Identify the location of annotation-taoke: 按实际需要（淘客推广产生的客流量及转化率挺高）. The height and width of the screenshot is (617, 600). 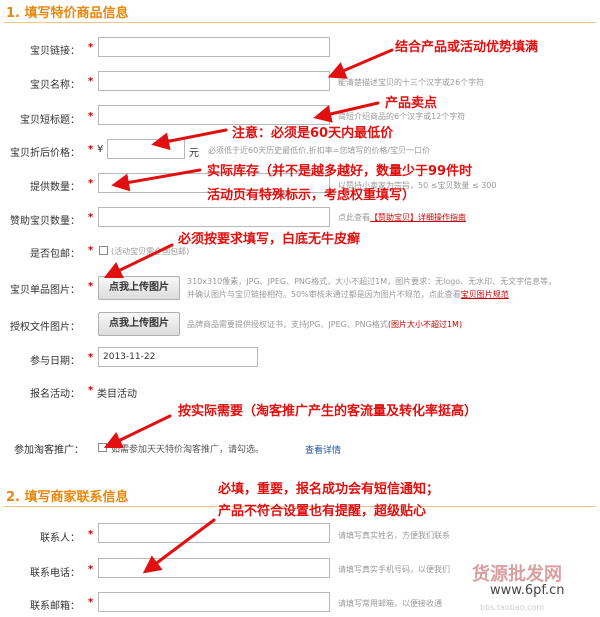
(328, 411).